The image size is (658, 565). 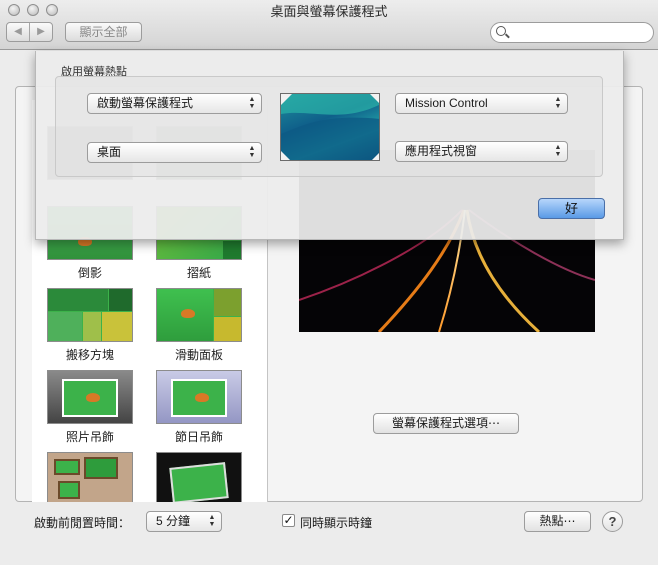 What do you see at coordinates (557, 521) in the screenshot?
I see `hot-corners-button: 熱點⋯` at bounding box center [557, 521].